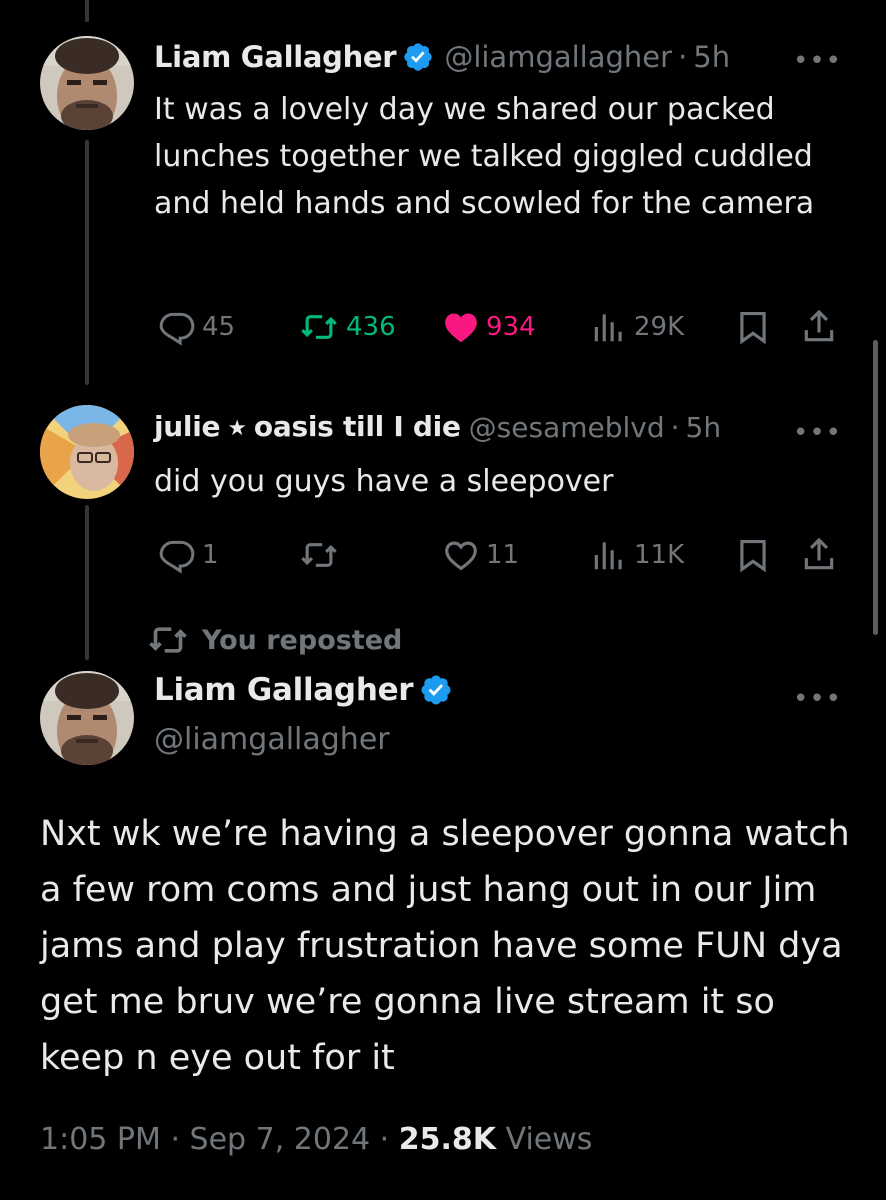 This screenshot has width=886, height=1200. Describe the element at coordinates (302, 640) in the screenshot. I see `repost-notice-text: You reposted` at that location.